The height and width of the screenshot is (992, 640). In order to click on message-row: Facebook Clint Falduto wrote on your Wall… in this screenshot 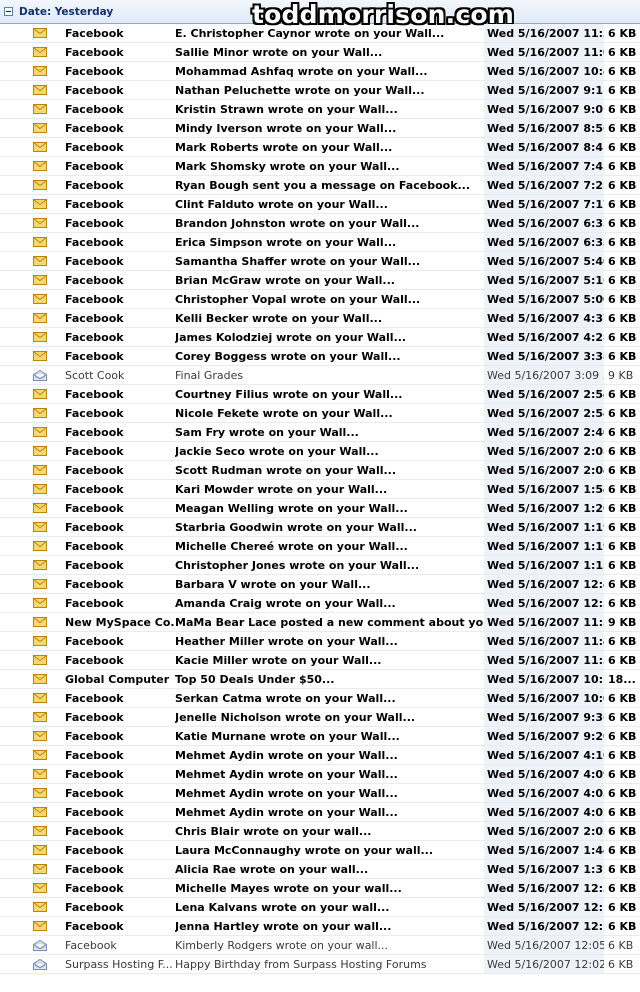, I will do `click(320, 204)`.